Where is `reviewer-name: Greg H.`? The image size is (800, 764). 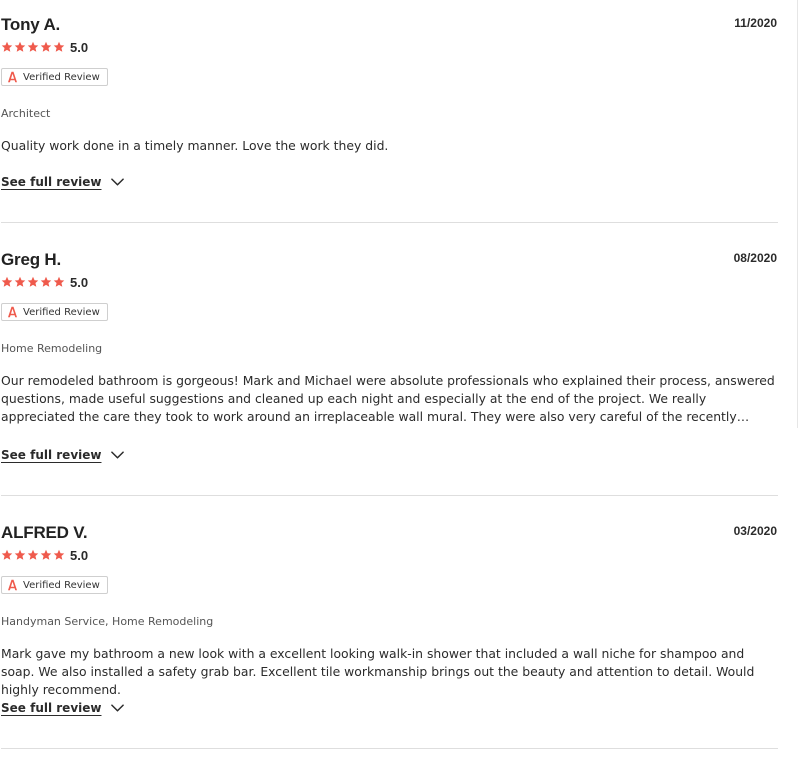
reviewer-name: Greg H. is located at coordinates (31, 259).